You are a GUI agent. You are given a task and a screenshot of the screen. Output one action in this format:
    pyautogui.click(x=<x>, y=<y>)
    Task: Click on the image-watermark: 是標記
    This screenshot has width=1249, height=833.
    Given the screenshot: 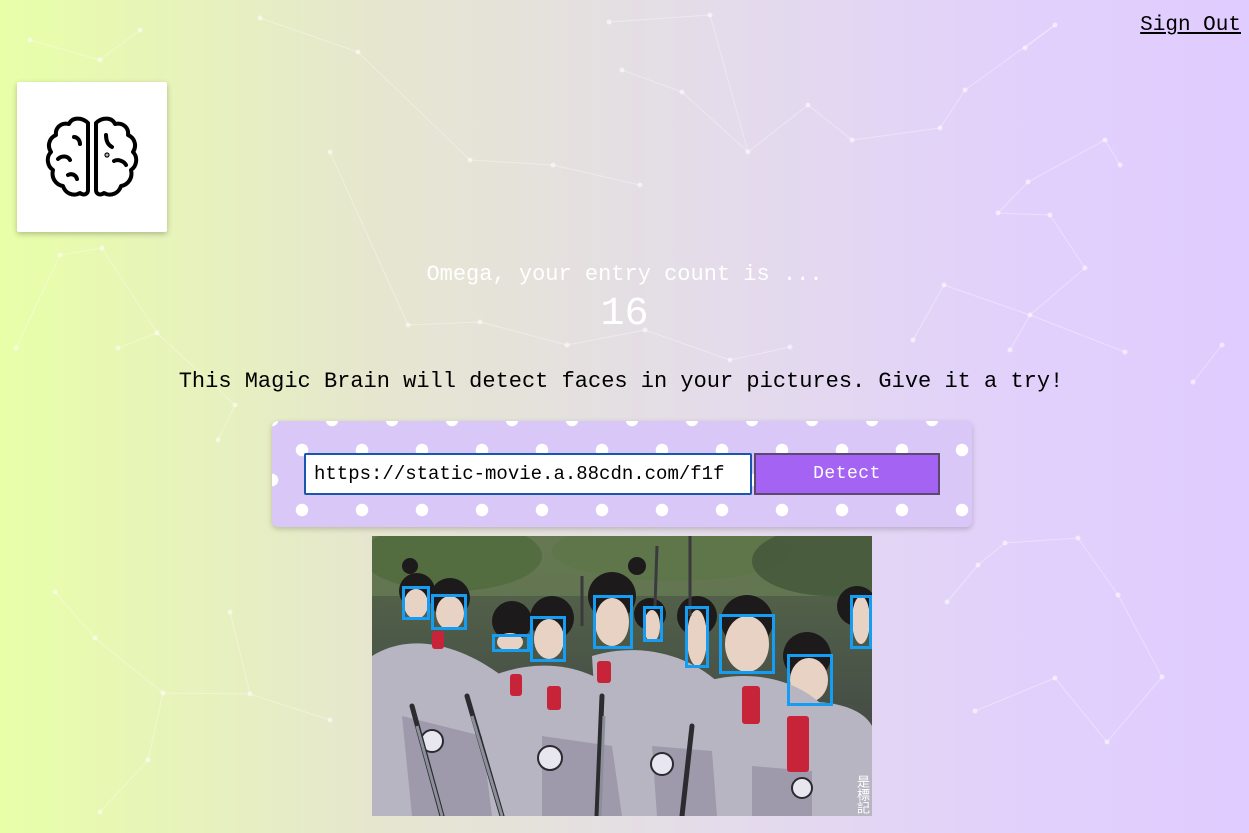 What is the action you would take?
    pyautogui.click(x=861, y=794)
    